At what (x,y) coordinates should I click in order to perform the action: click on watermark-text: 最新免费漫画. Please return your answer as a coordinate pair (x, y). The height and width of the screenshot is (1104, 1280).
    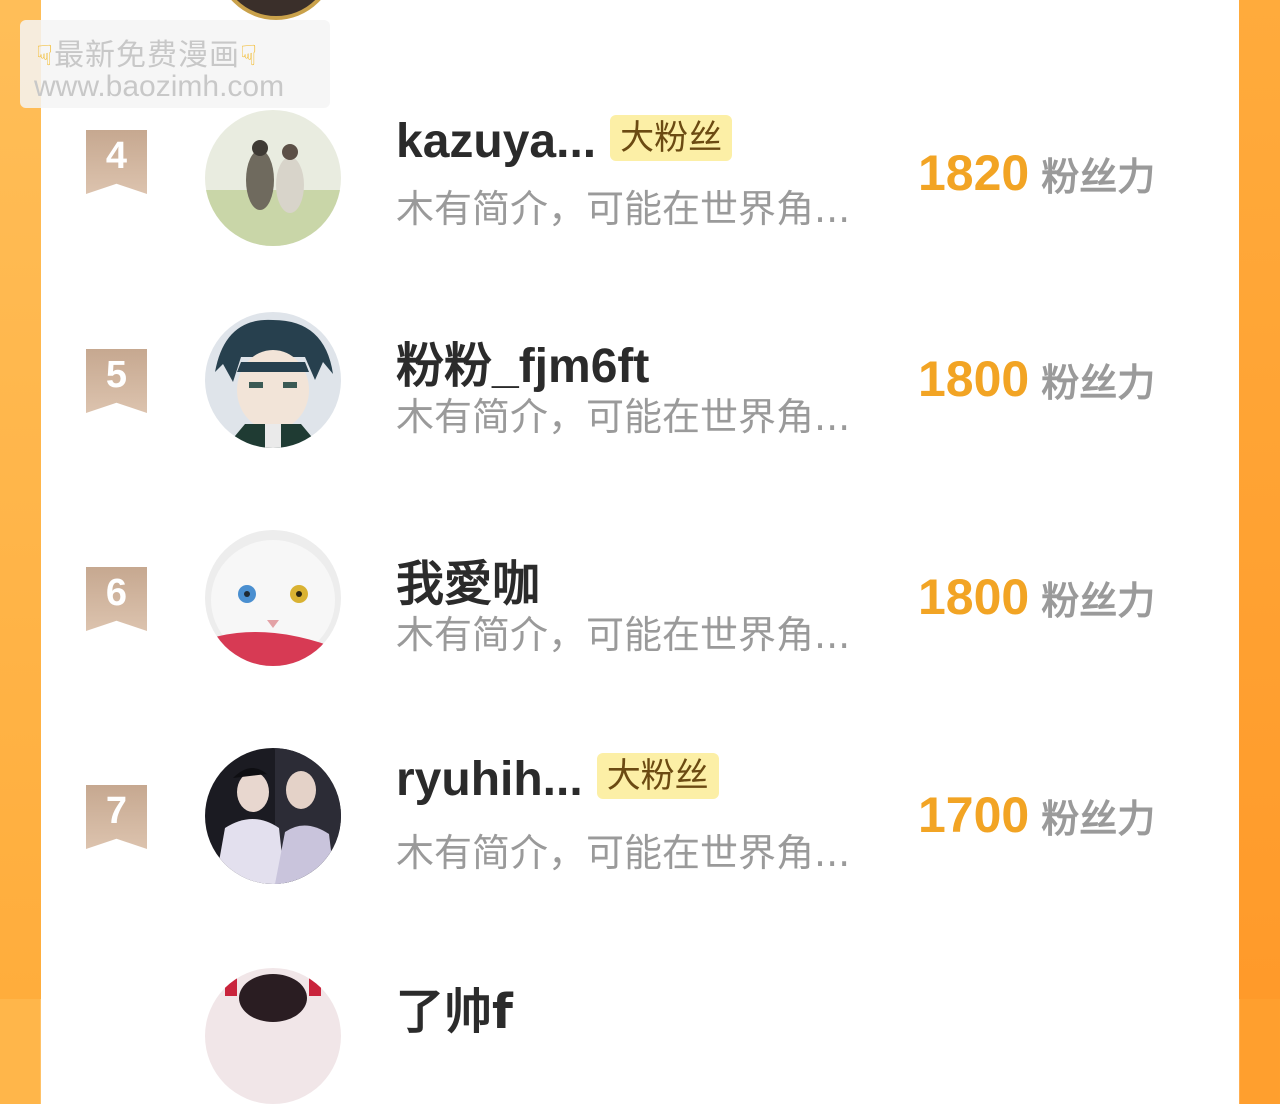
    Looking at the image, I should click on (147, 55).